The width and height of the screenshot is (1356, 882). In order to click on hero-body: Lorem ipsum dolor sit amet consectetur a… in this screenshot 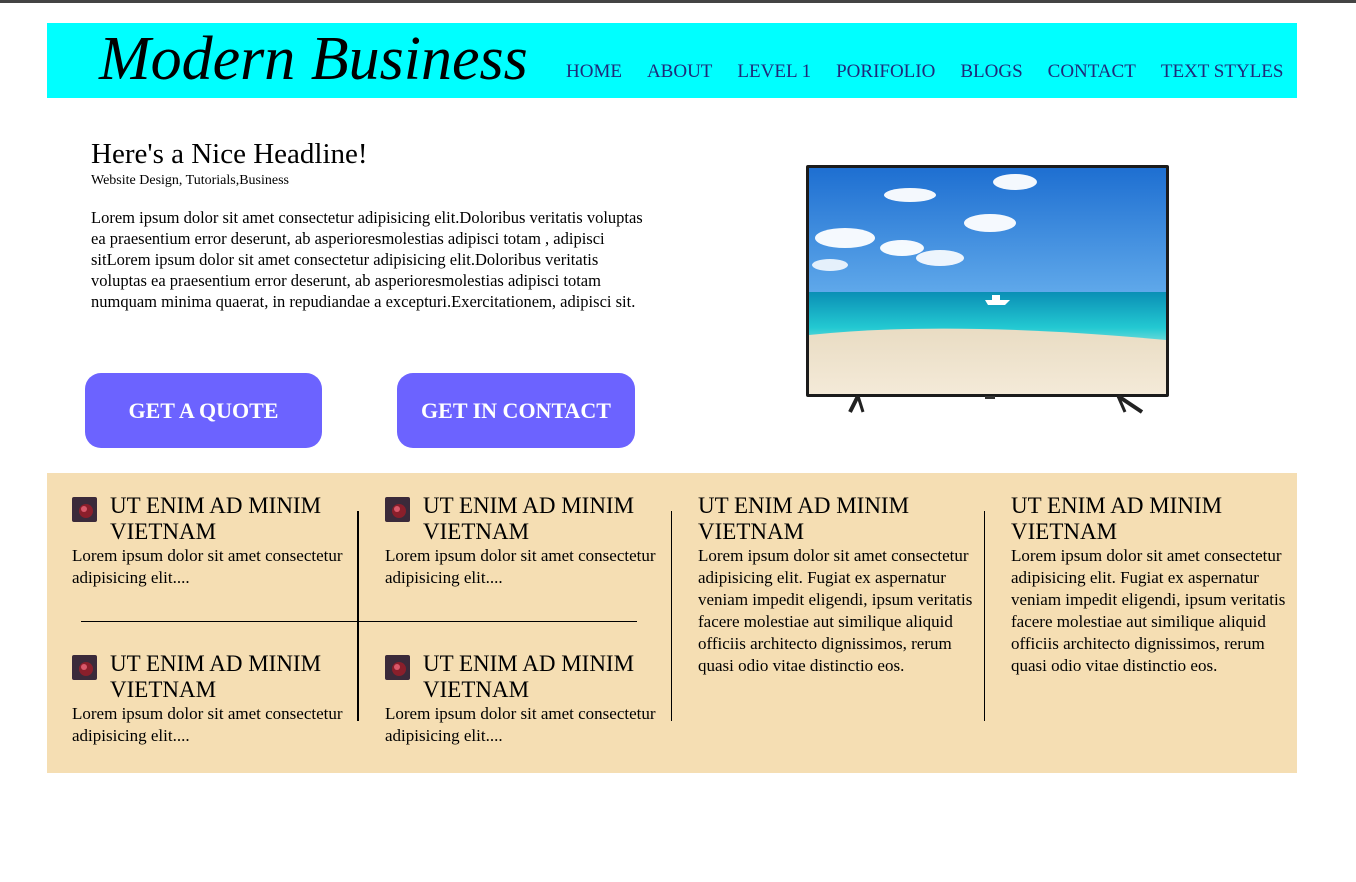, I will do `click(367, 259)`.